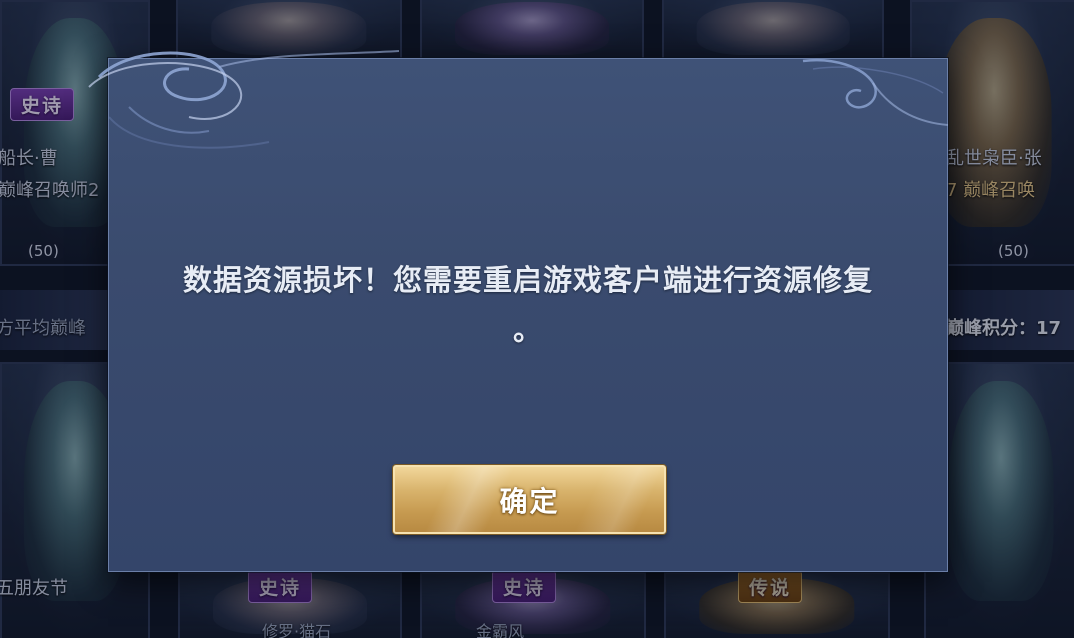 This screenshot has width=1074, height=638. What do you see at coordinates (527, 280) in the screenshot?
I see `error-message-line: 数据资源损坏！您需要重启游戏客户端进行资源修复` at bounding box center [527, 280].